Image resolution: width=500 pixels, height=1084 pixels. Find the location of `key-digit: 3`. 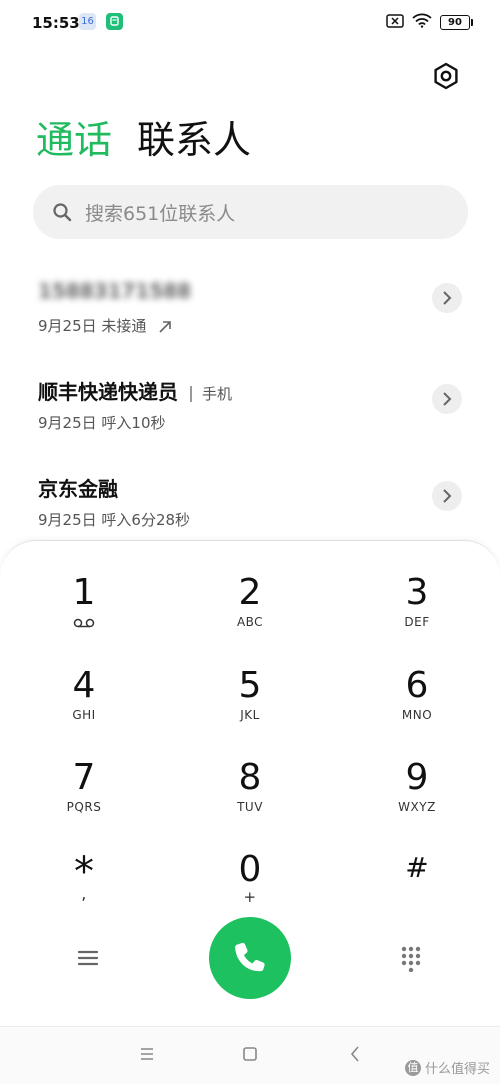

key-digit: 3 is located at coordinates (417, 592).